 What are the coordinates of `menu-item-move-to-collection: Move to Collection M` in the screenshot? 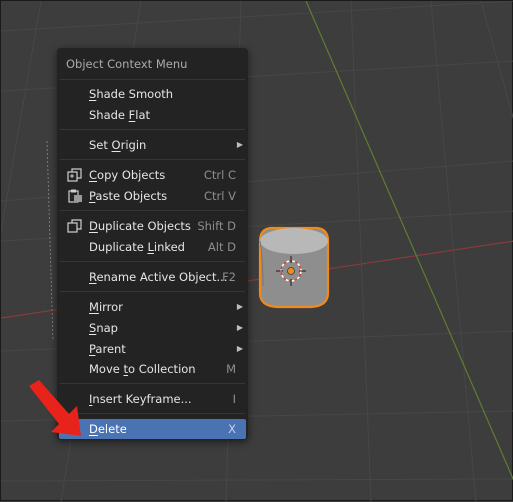 It's located at (152, 369).